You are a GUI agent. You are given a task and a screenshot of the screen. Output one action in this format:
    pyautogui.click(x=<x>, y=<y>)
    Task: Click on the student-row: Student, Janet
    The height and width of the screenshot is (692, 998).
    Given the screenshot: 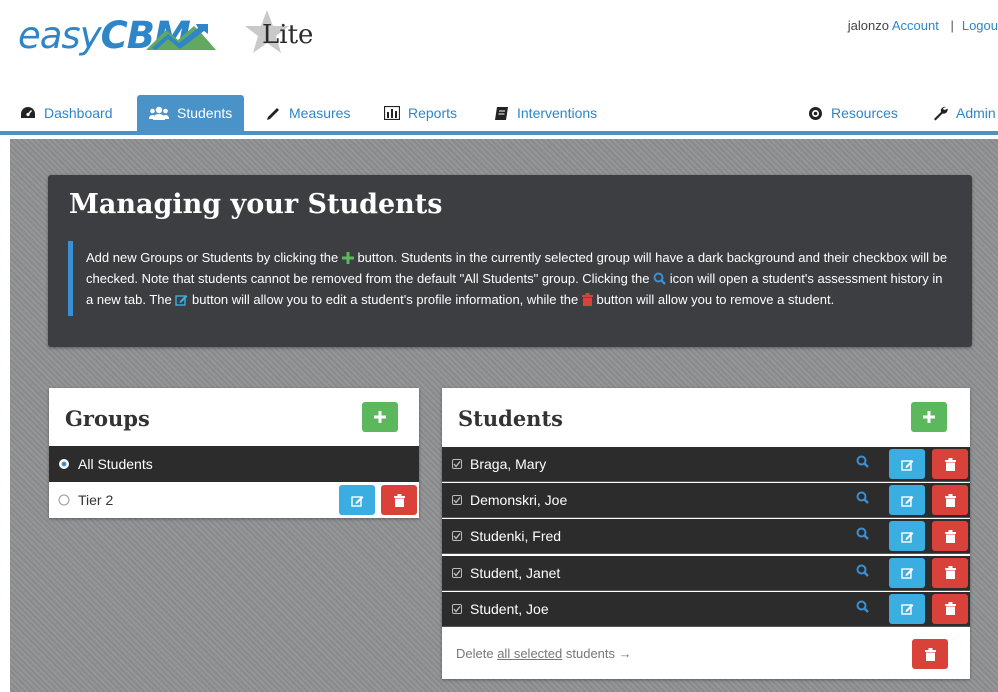 What is the action you would take?
    pyautogui.click(x=706, y=573)
    